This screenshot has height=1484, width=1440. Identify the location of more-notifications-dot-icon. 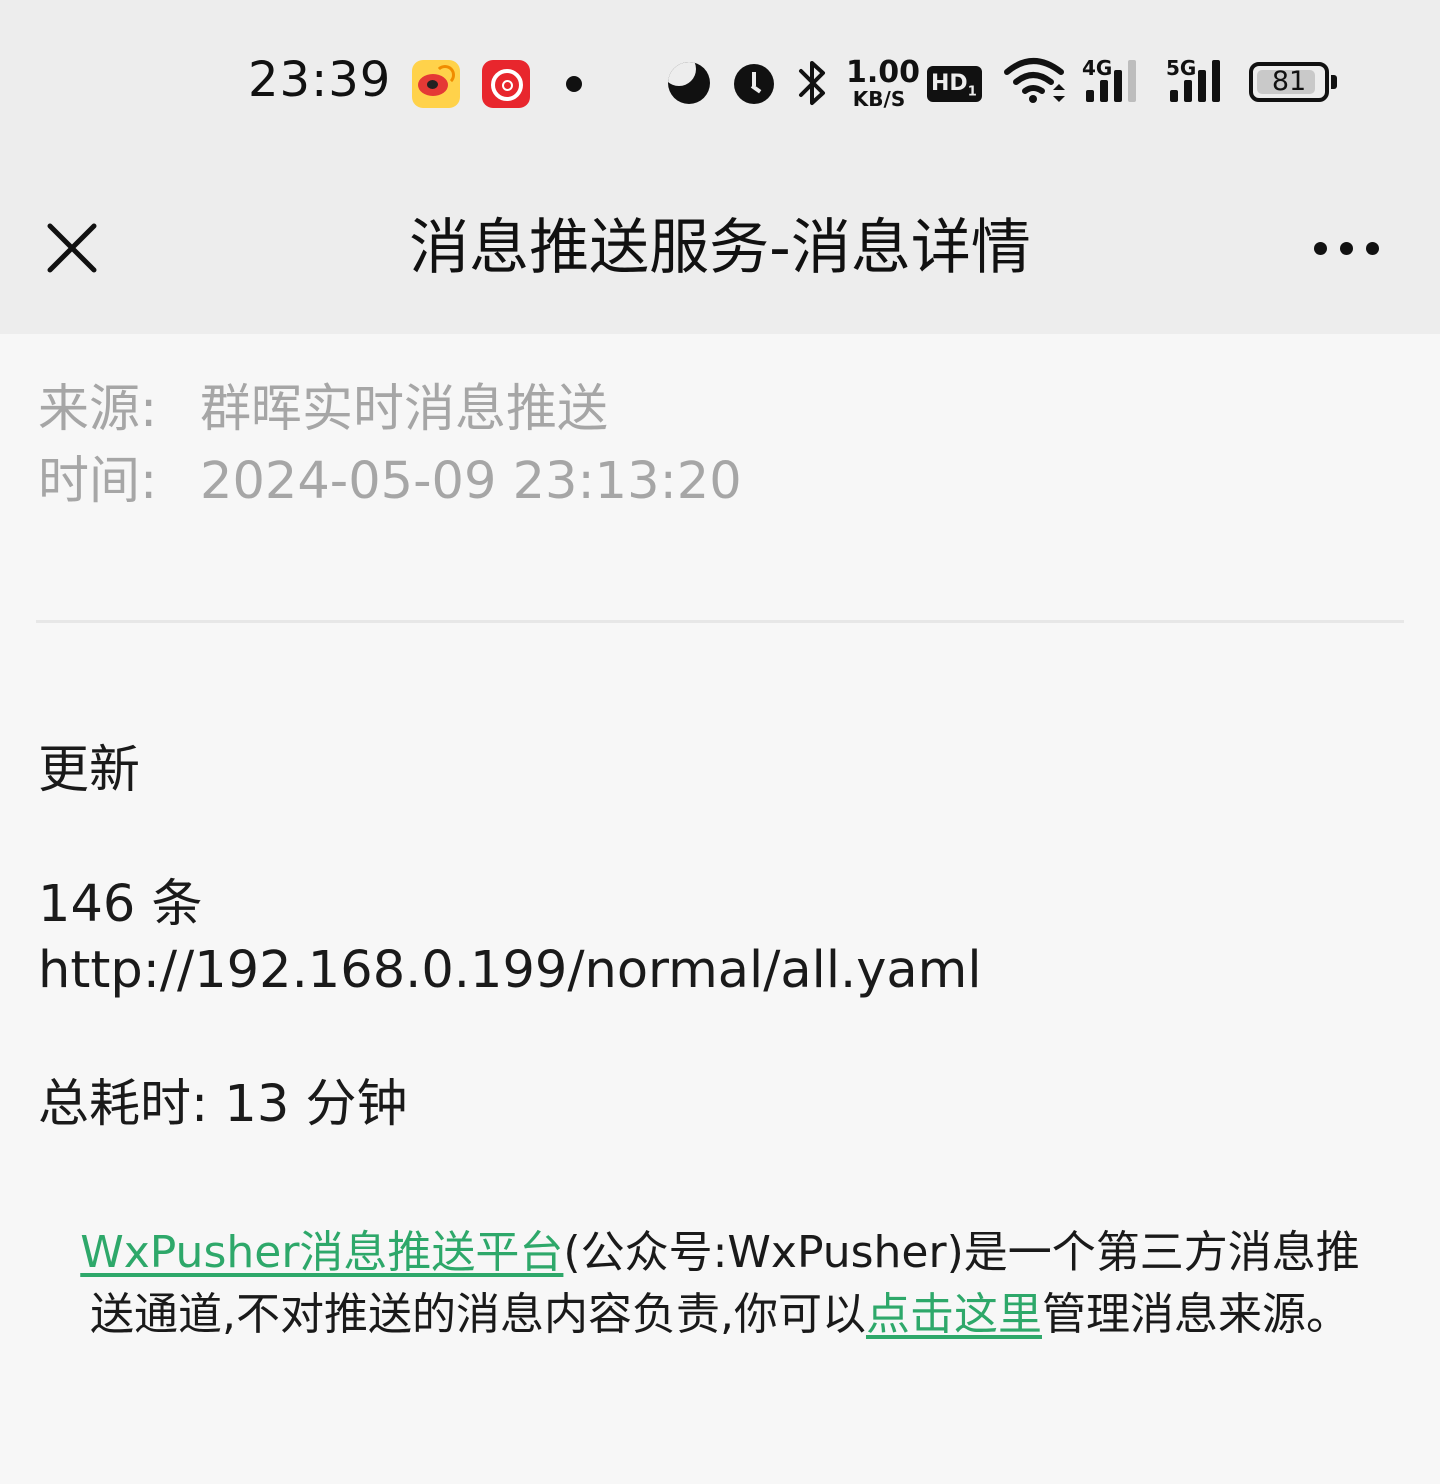
(574, 84).